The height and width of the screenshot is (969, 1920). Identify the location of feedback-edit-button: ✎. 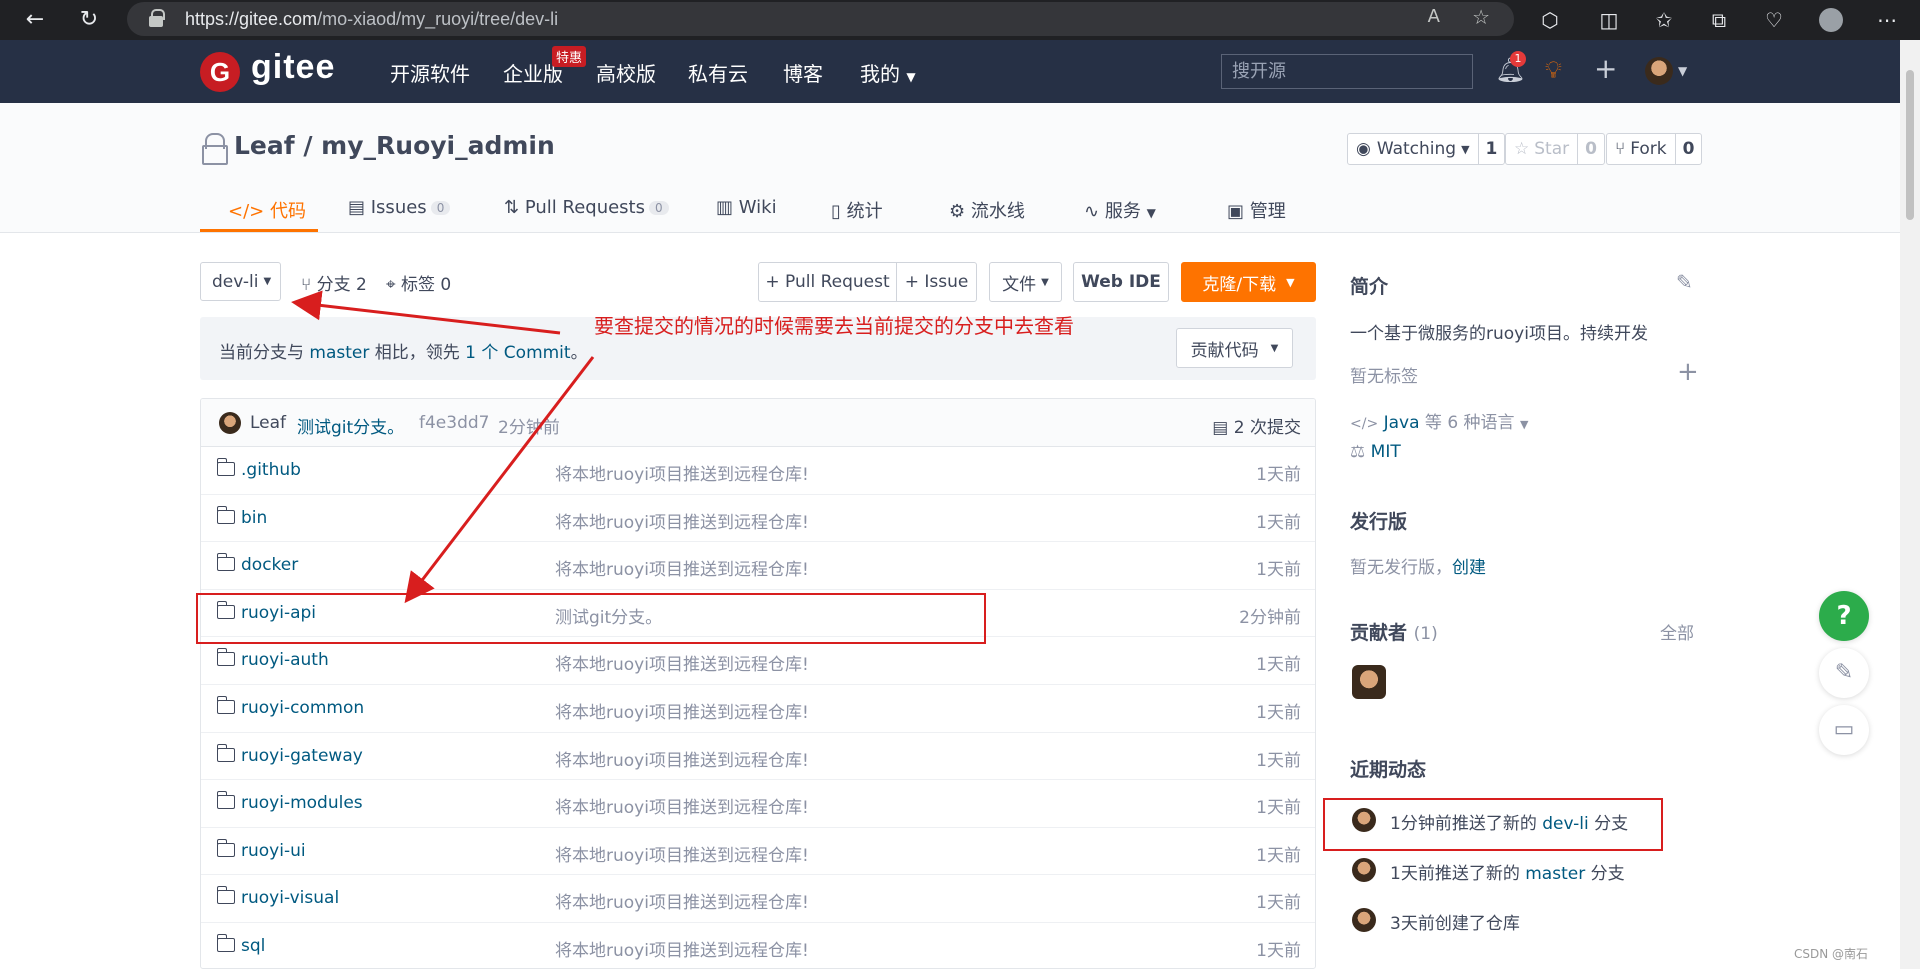
(1844, 673).